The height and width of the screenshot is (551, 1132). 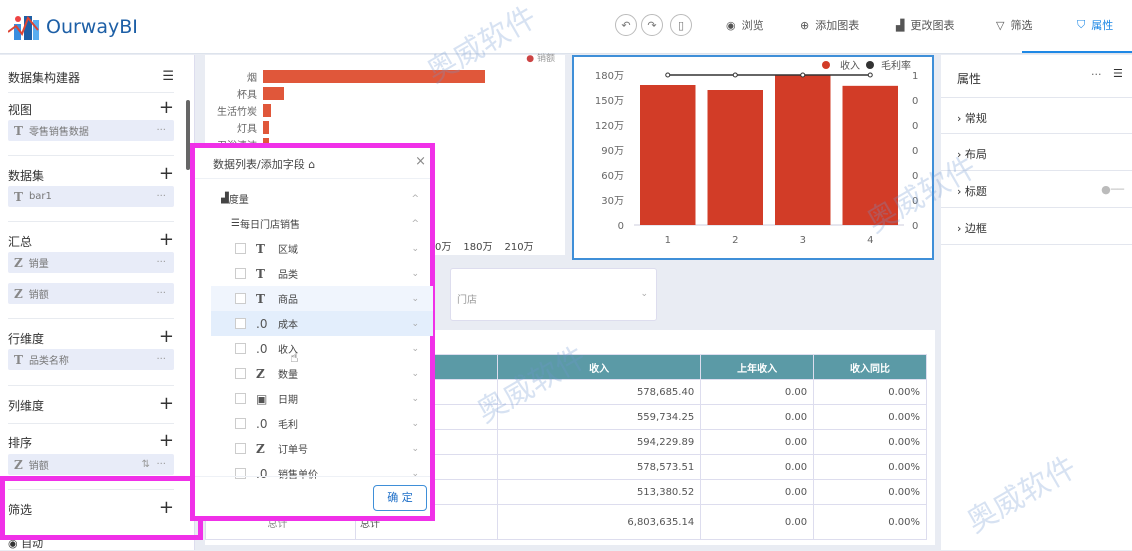 What do you see at coordinates (925, 25) in the screenshot?
I see `change-chart-button: ▟ 更改图表` at bounding box center [925, 25].